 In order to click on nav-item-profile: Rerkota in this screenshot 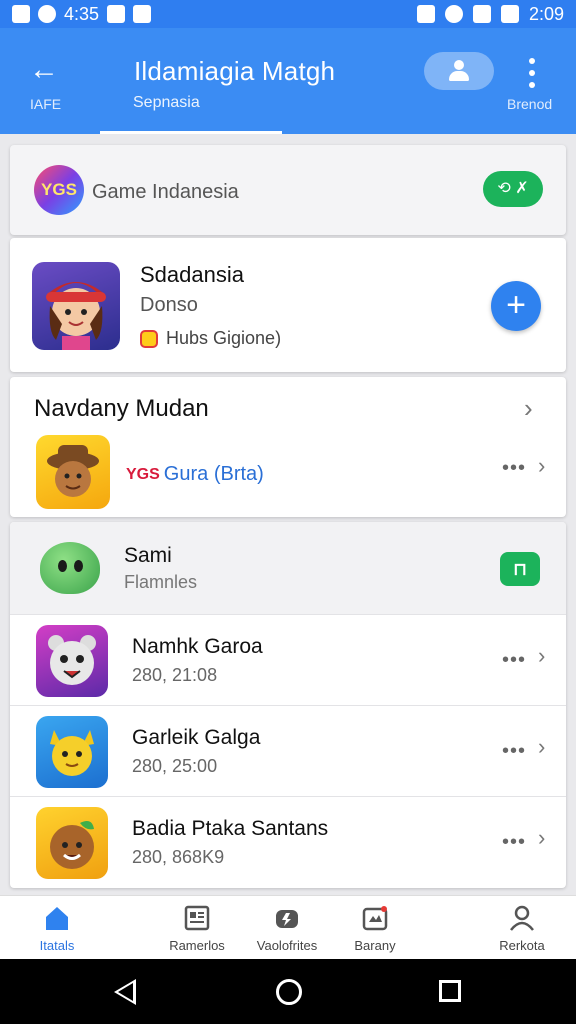, I will do `click(522, 928)`.